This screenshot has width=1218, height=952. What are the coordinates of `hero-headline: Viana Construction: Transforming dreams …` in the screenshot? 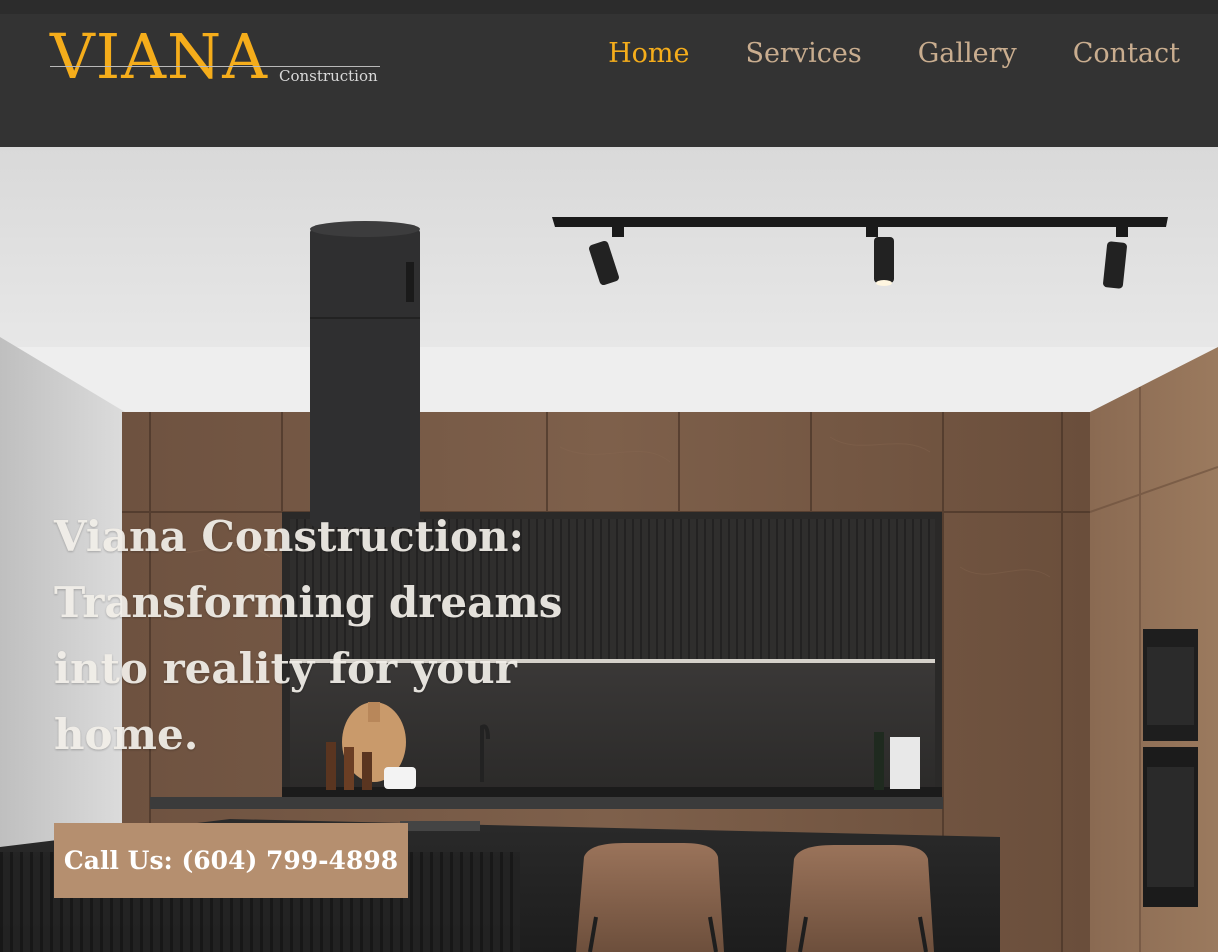 It's located at (308, 635).